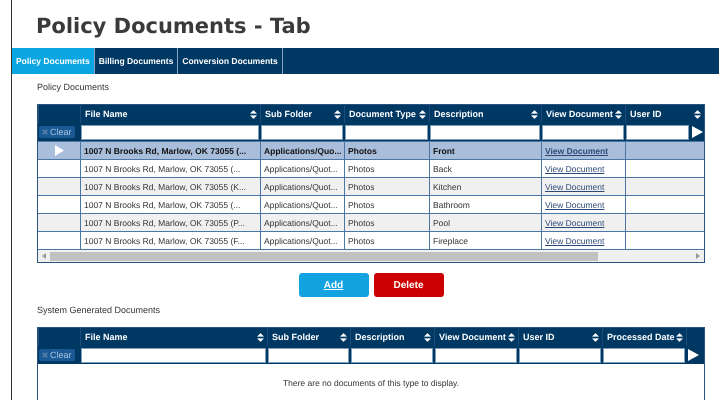  Describe the element at coordinates (451, 205) in the screenshot. I see `table-cell: Bathroom` at that location.